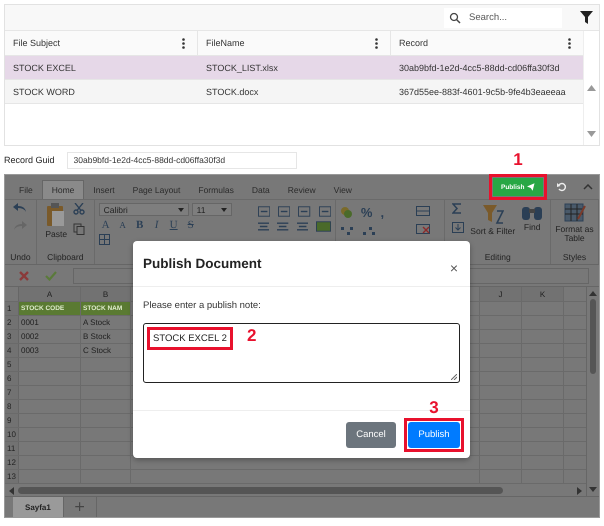 The width and height of the screenshot is (604, 526). What do you see at coordinates (106, 294) in the screenshot?
I see `column-header: B` at bounding box center [106, 294].